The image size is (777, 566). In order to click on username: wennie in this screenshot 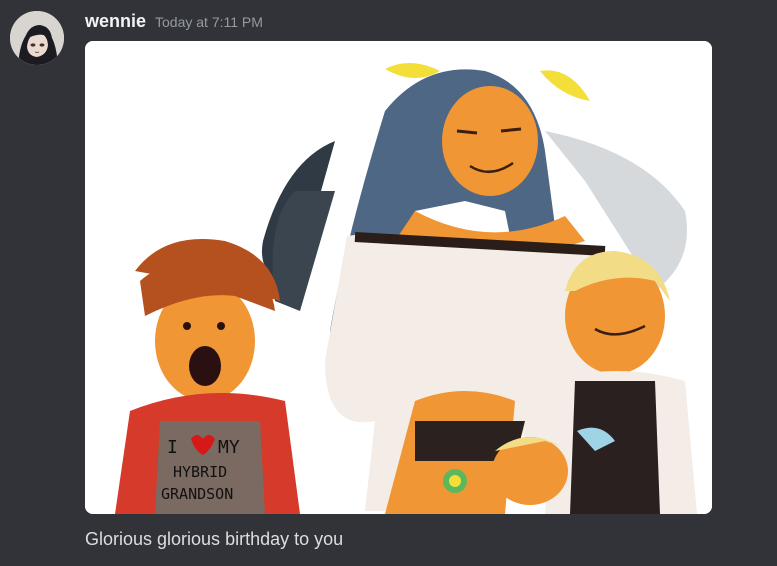, I will do `click(115, 21)`.